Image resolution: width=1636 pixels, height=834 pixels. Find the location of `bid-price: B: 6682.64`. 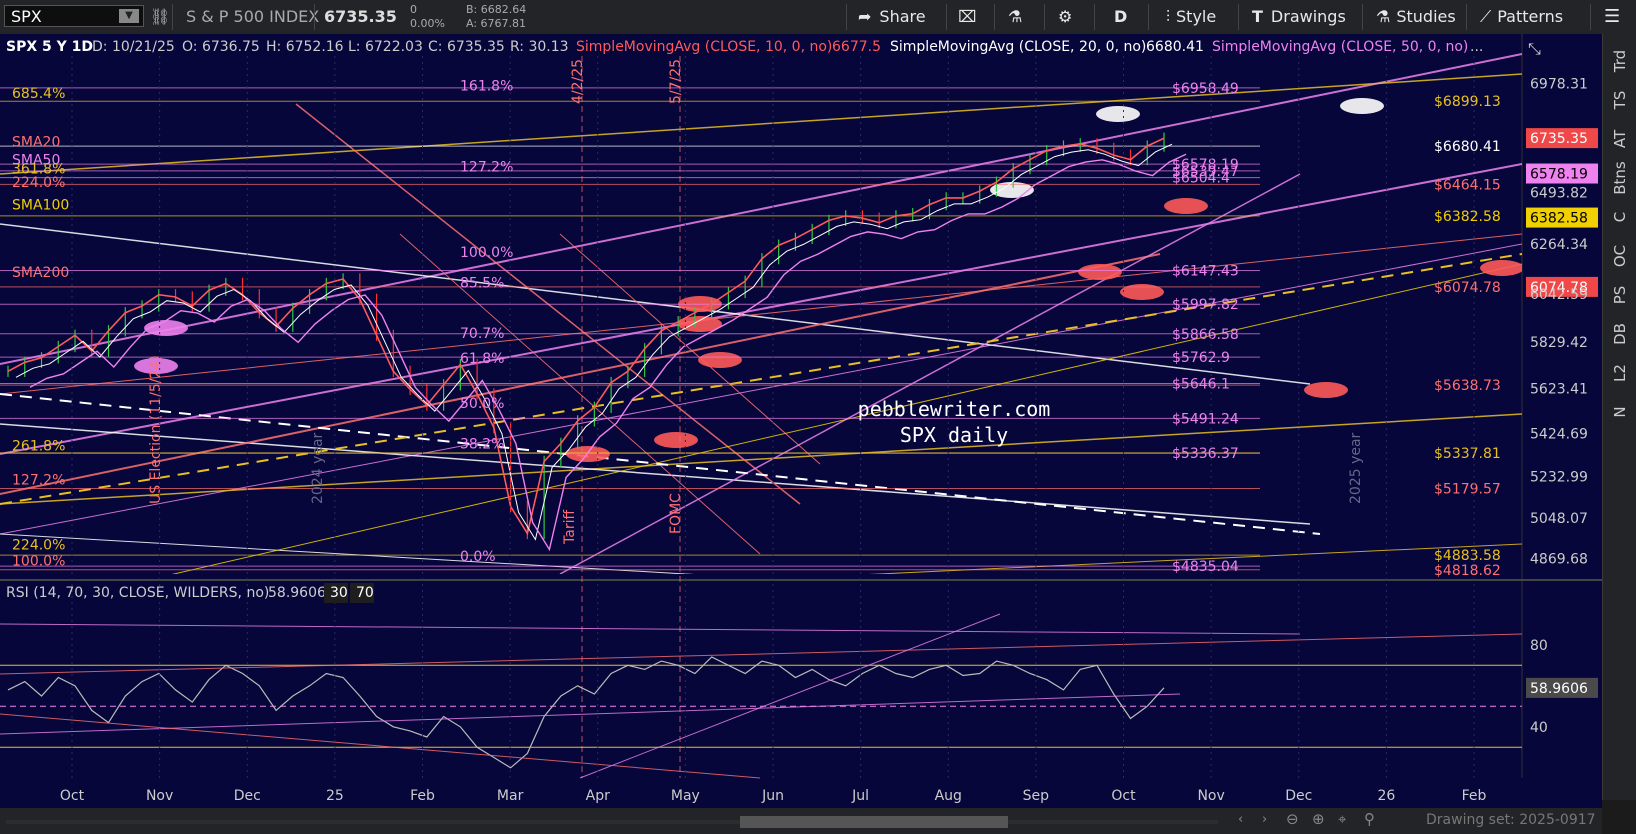

bid-price: B: 6682.64 is located at coordinates (496, 9).